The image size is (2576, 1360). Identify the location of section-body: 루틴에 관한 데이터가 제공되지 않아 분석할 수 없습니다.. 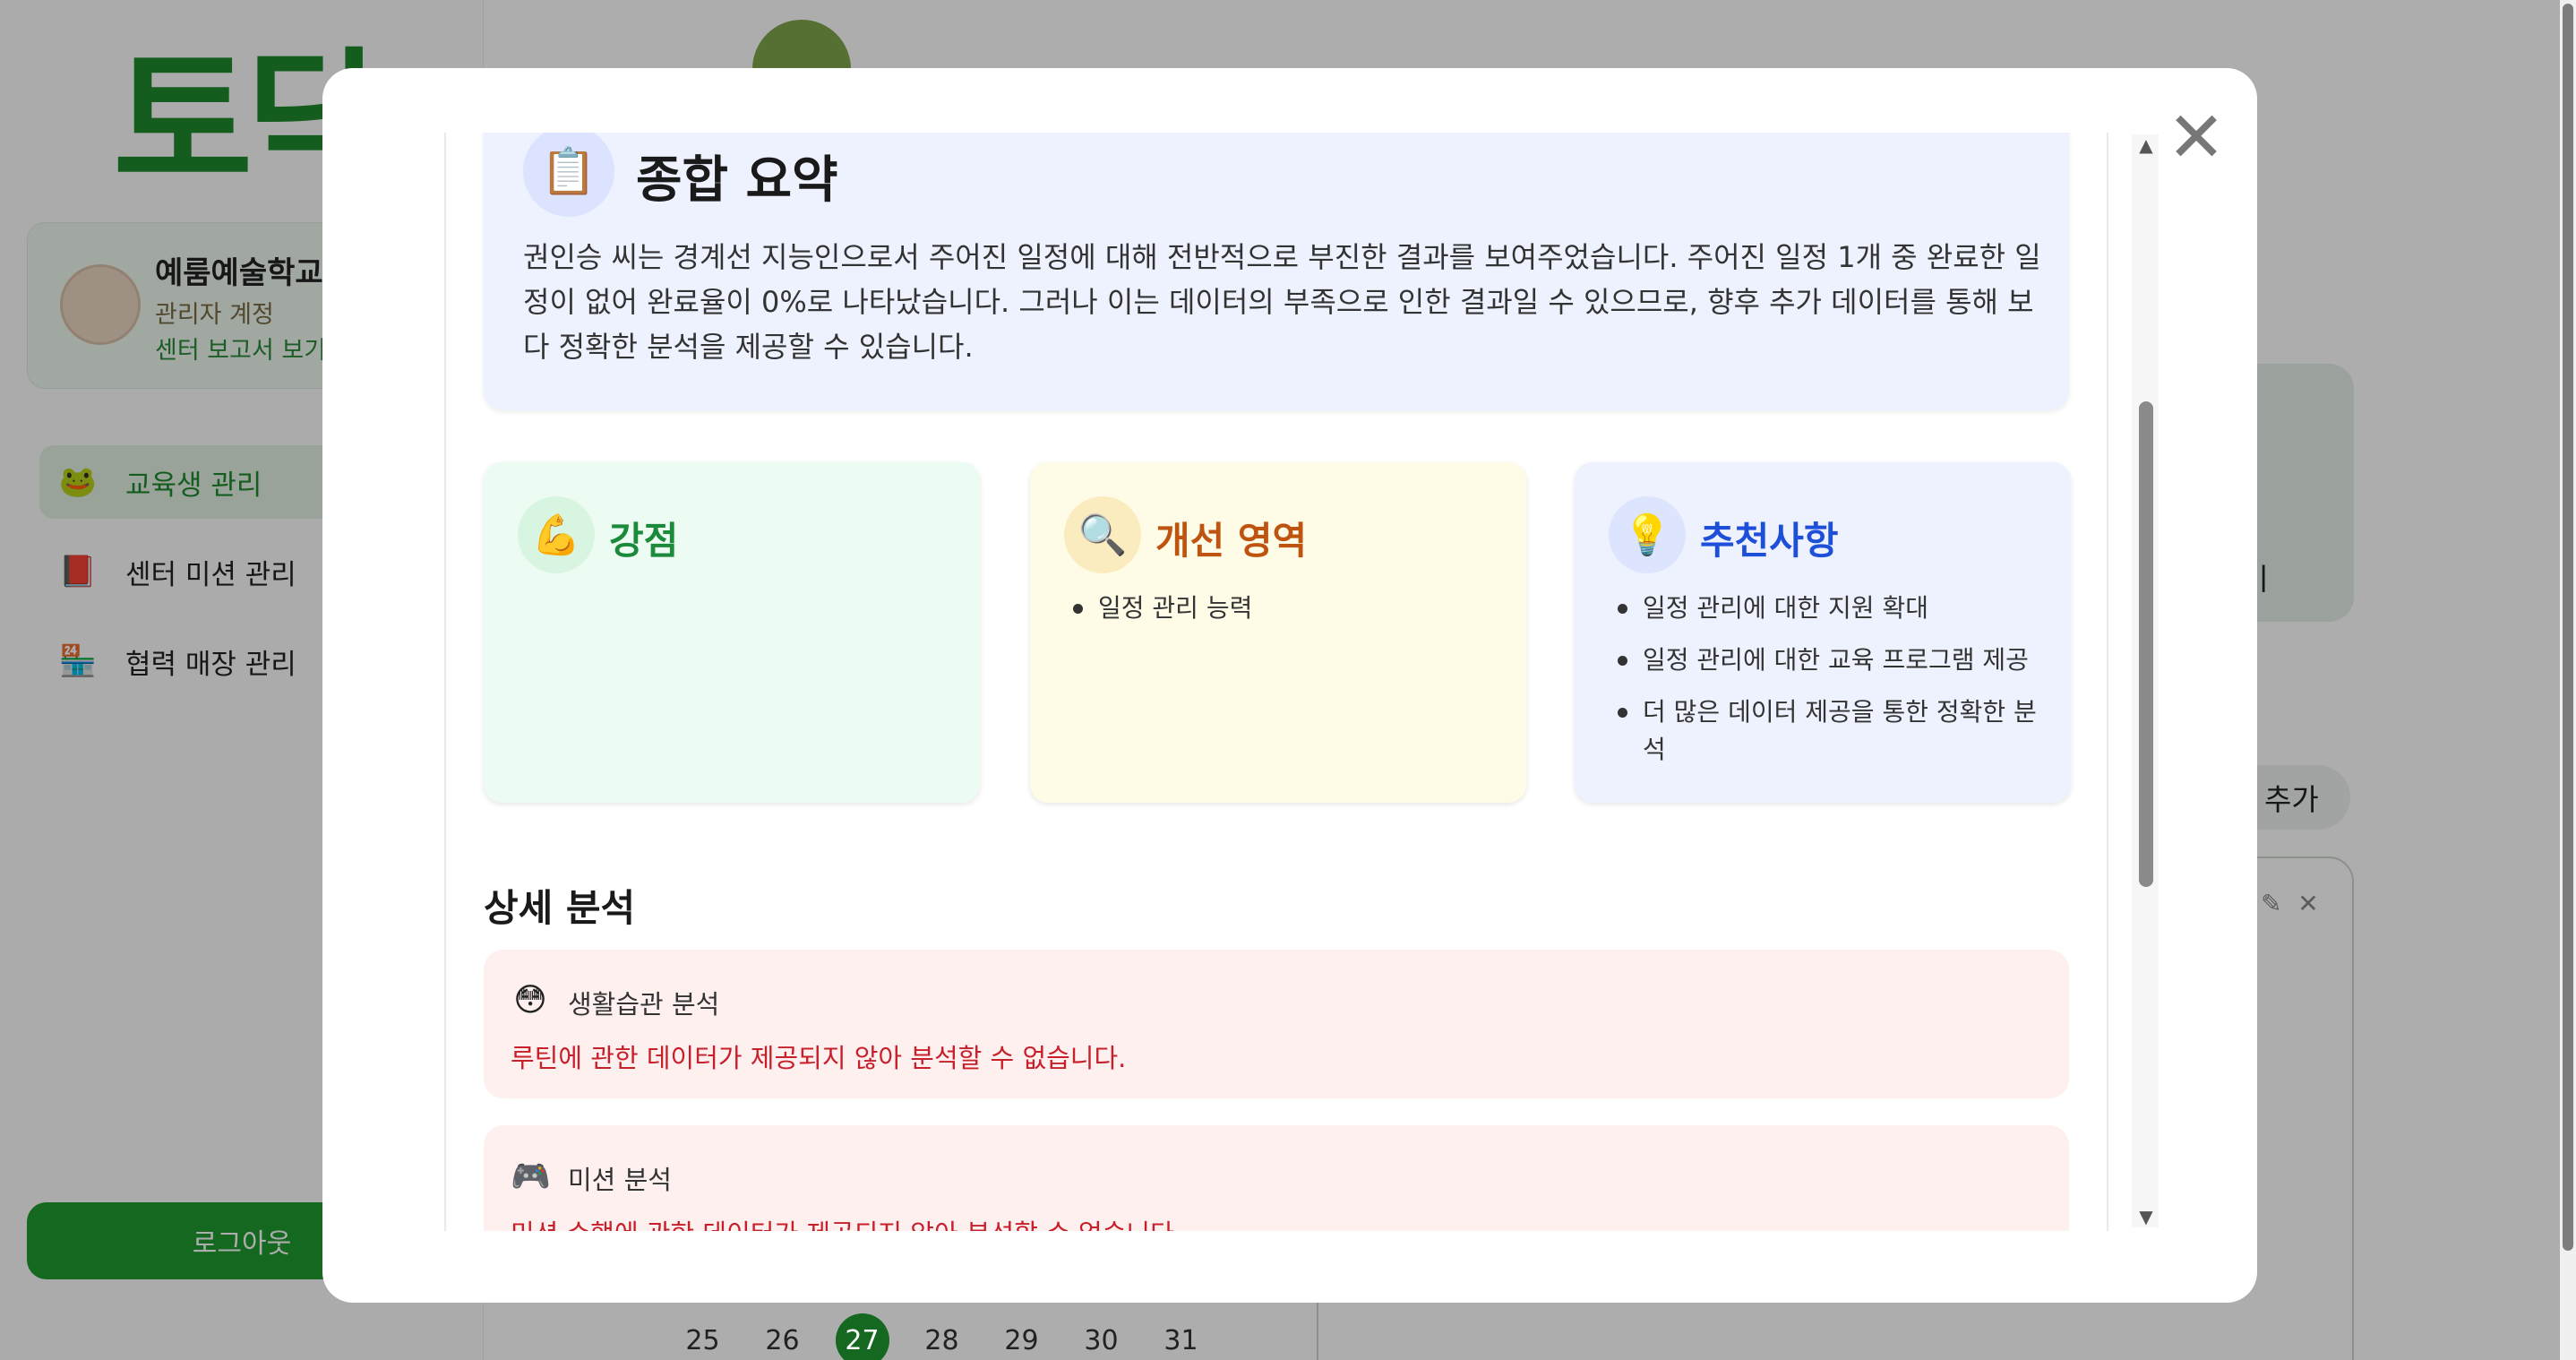
(819, 1058).